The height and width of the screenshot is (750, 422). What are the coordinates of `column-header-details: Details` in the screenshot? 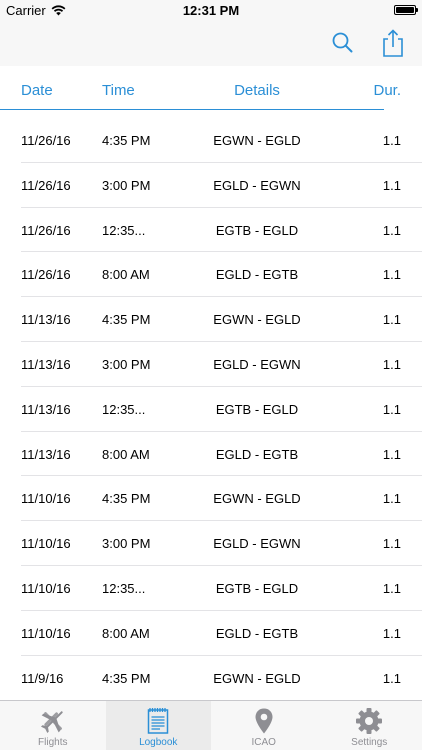 It's located at (257, 90).